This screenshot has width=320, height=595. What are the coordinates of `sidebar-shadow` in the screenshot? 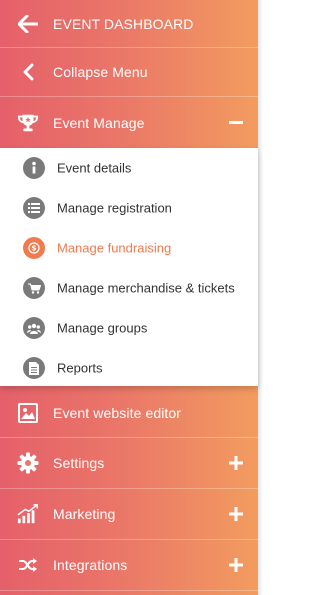 It's located at (260, 297).